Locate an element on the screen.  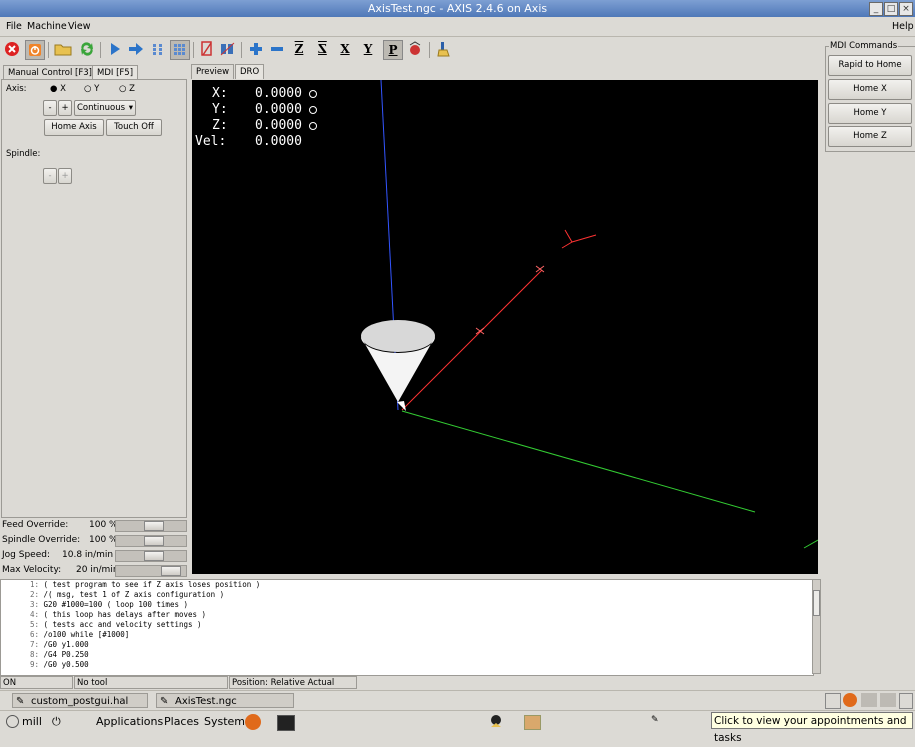
applications-menu: Applications is located at coordinates (129, 721).